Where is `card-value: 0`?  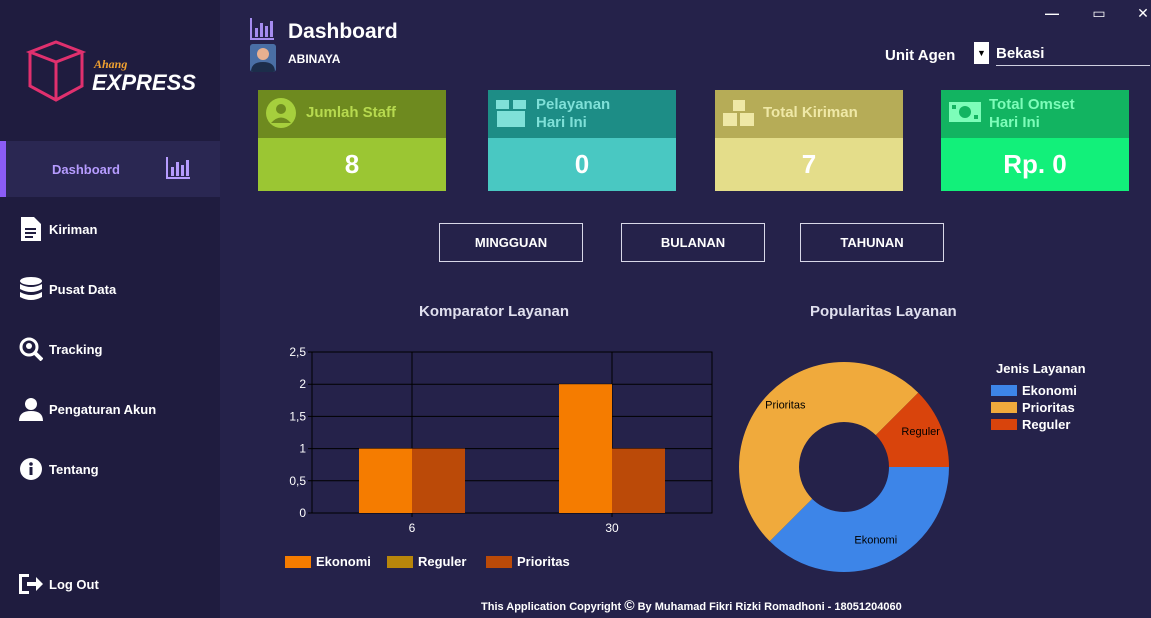
card-value: 0 is located at coordinates (582, 164).